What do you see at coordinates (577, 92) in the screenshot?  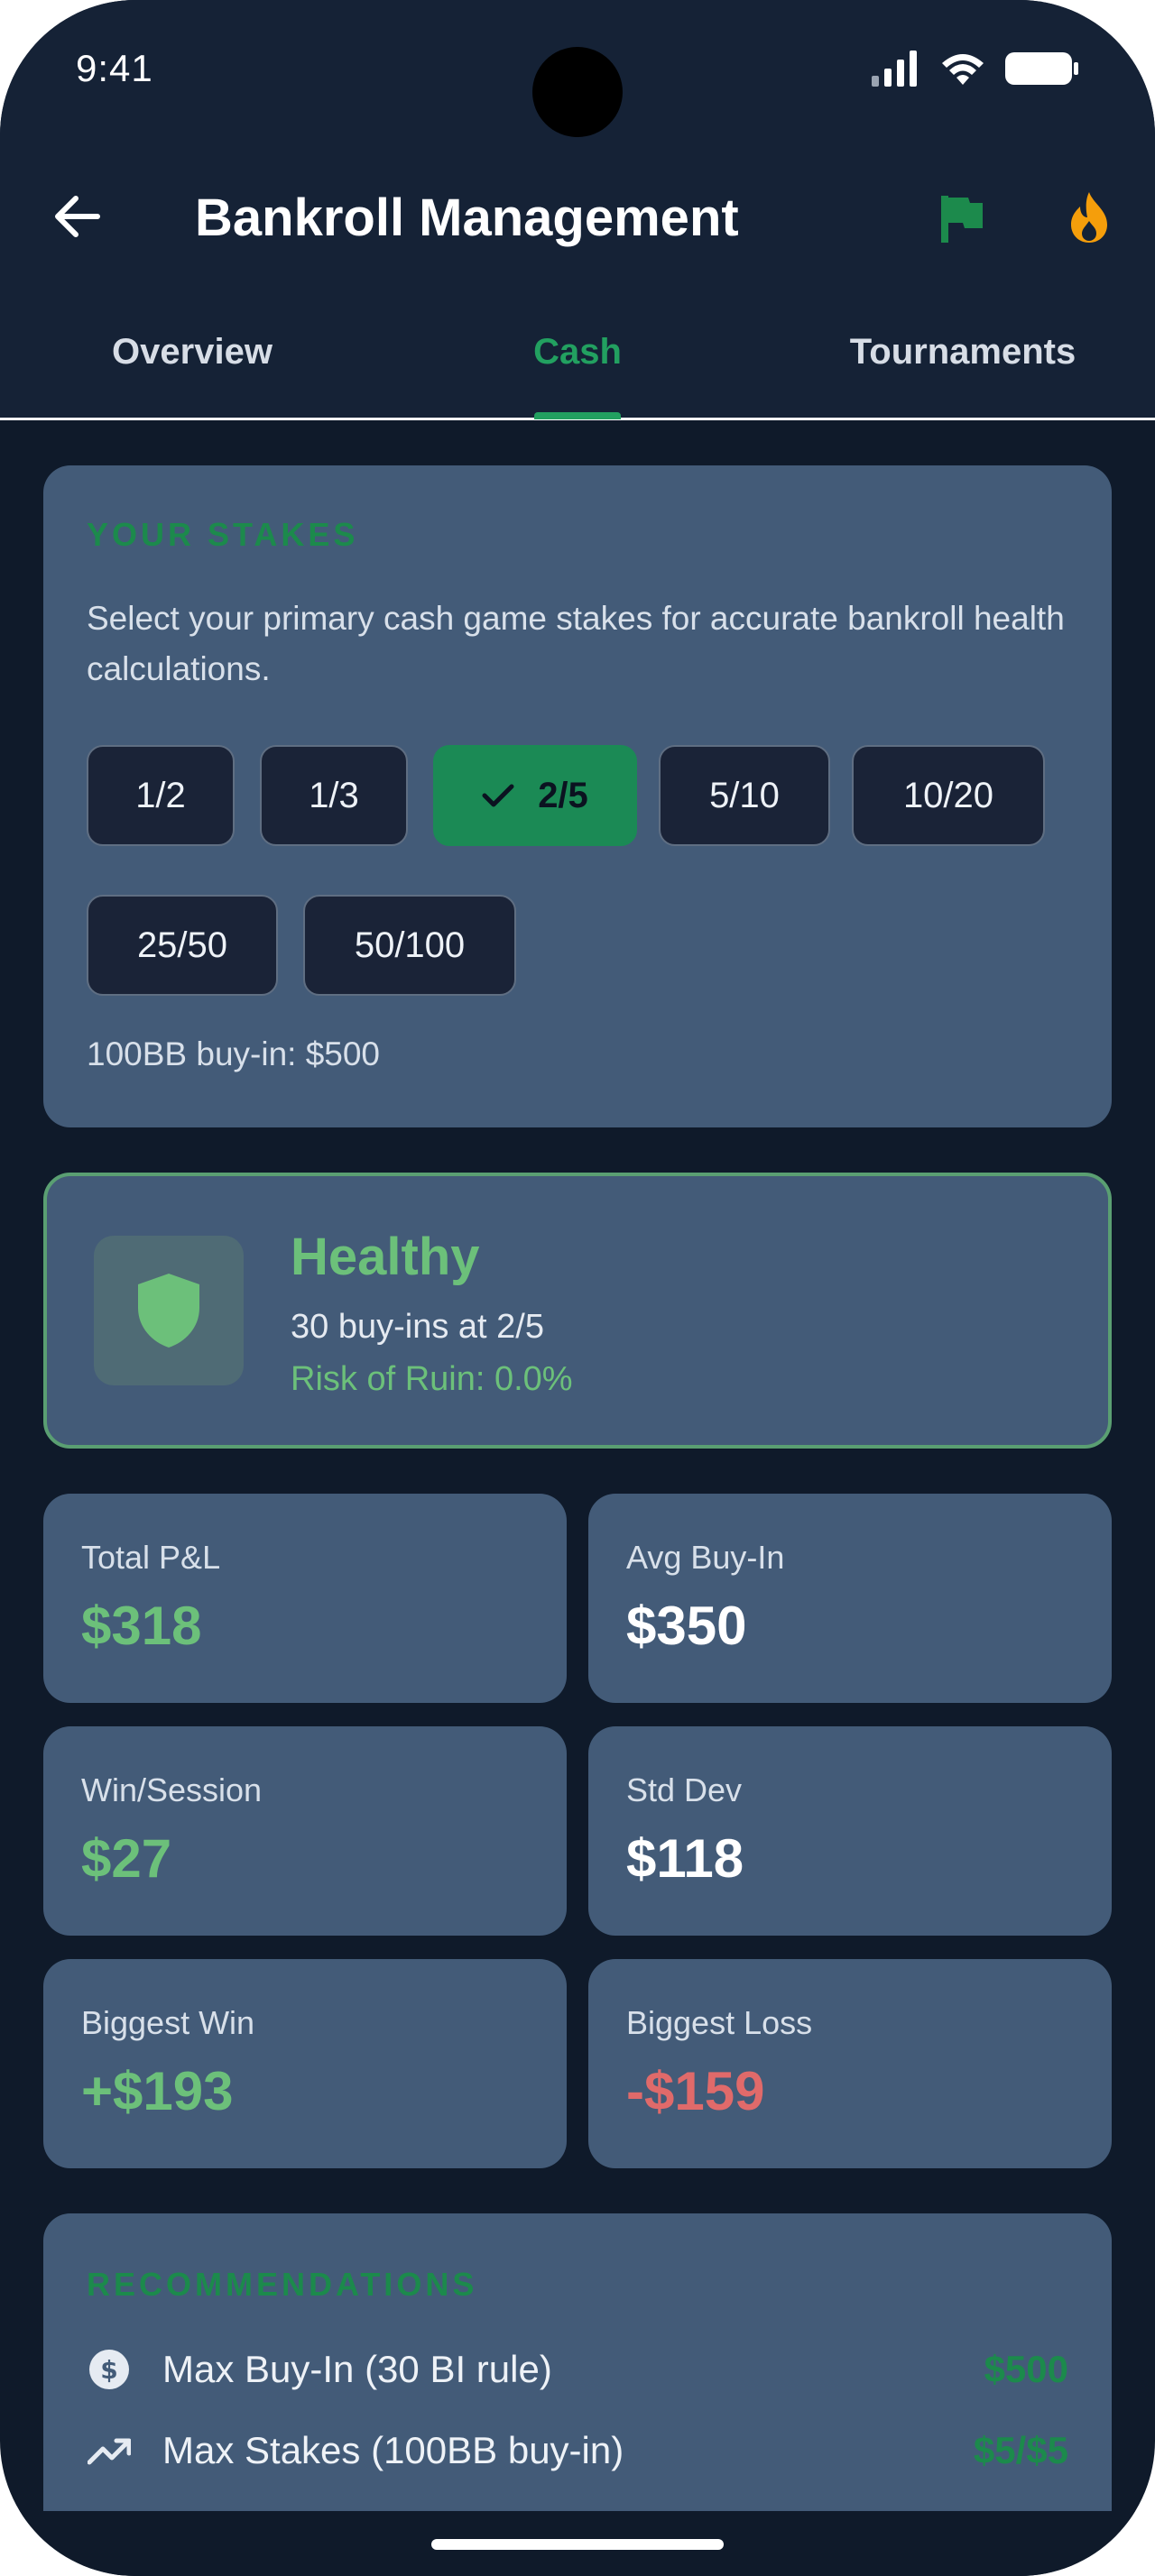 I see `camera-cutout` at bounding box center [577, 92].